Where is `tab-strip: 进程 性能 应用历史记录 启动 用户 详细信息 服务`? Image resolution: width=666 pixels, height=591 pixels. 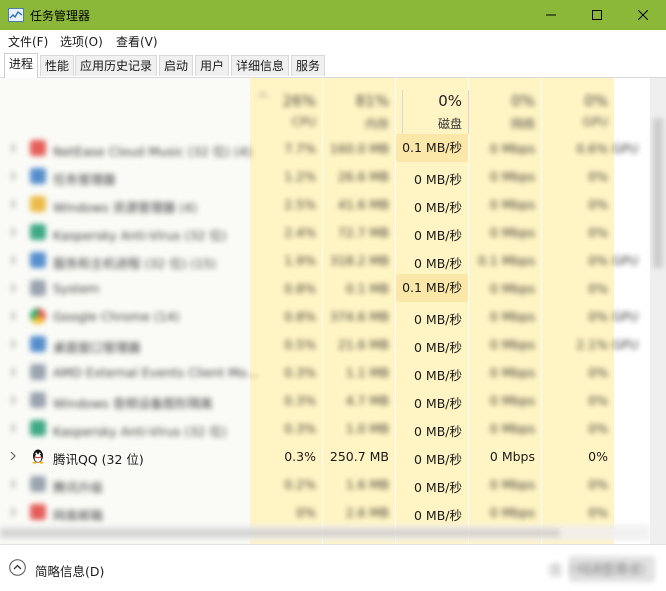 tab-strip: 进程 性能 应用历史记录 启动 用户 详细信息 服务 is located at coordinates (333, 65).